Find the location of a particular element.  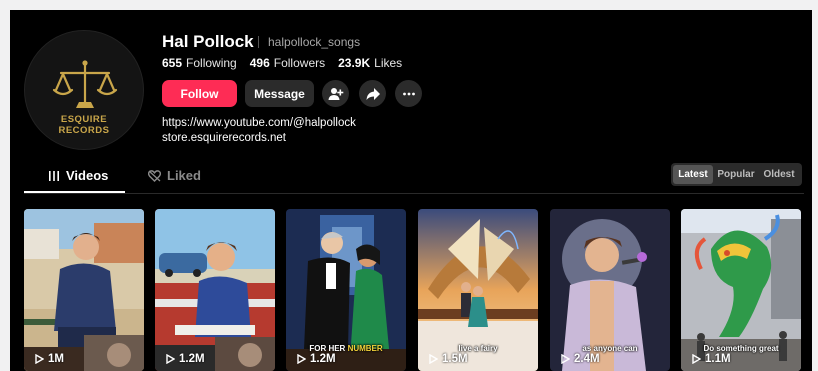

view-count: 1.5M is located at coordinates (448, 359).